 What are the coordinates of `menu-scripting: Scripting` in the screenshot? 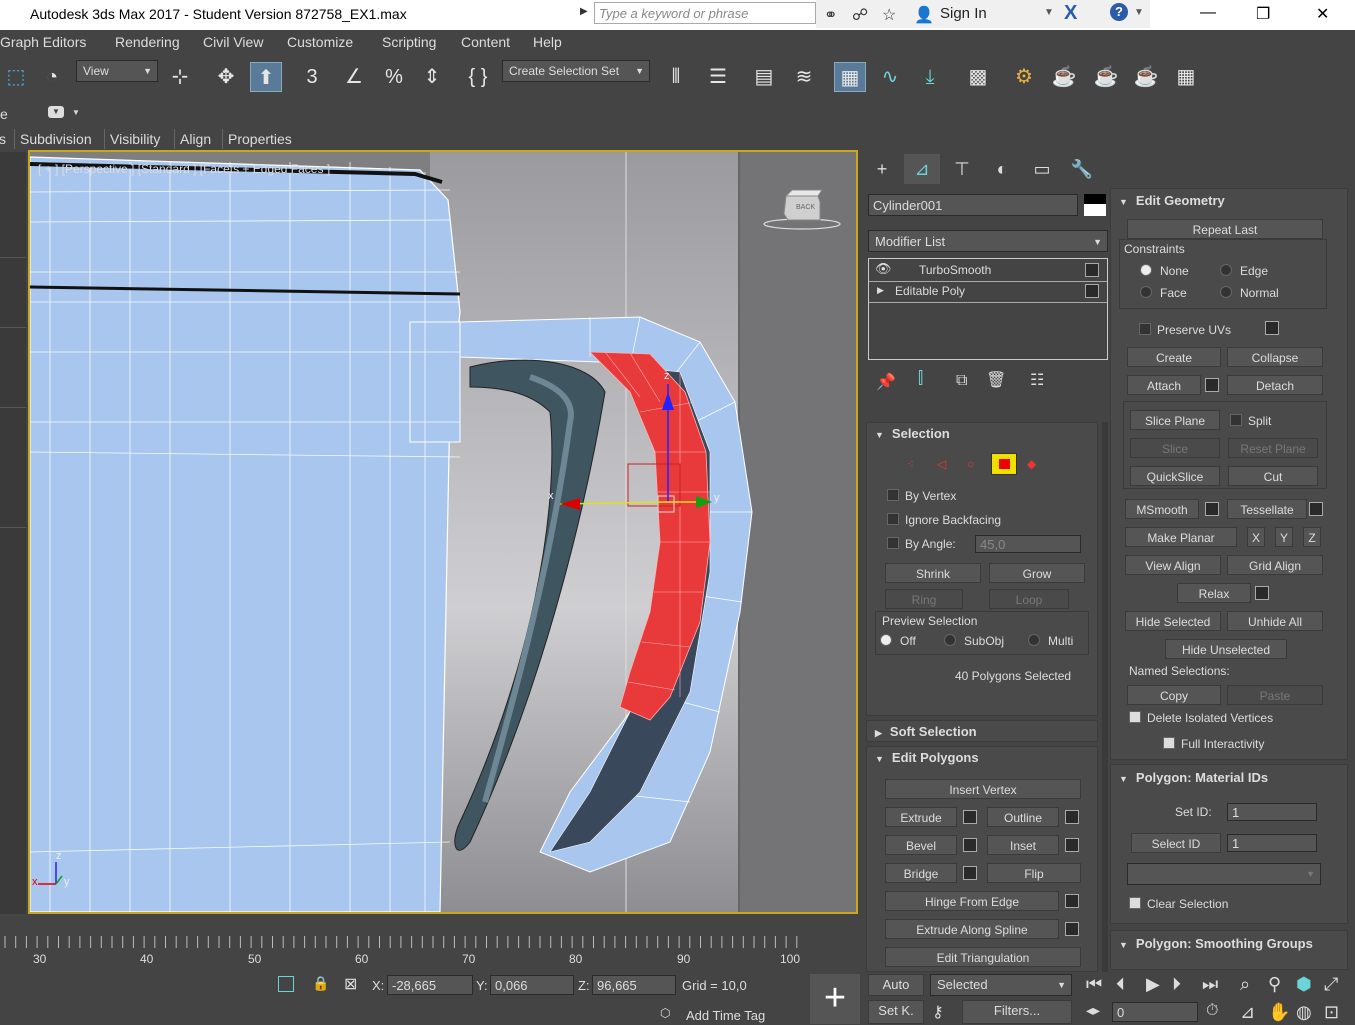 It's located at (409, 42).